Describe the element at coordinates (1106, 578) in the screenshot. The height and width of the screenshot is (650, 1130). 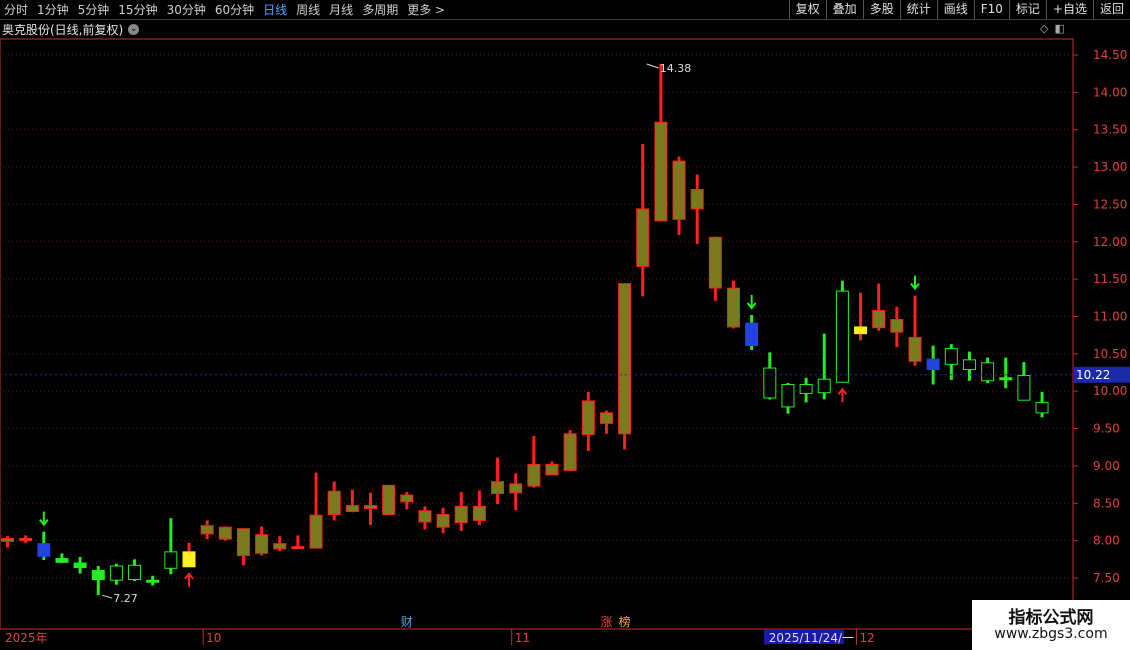
I see `y-tick-label: 7.50` at that location.